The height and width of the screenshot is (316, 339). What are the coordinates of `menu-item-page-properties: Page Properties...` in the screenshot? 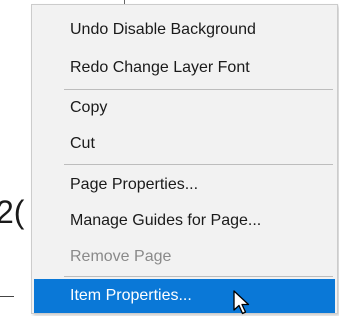 It's located at (184, 185).